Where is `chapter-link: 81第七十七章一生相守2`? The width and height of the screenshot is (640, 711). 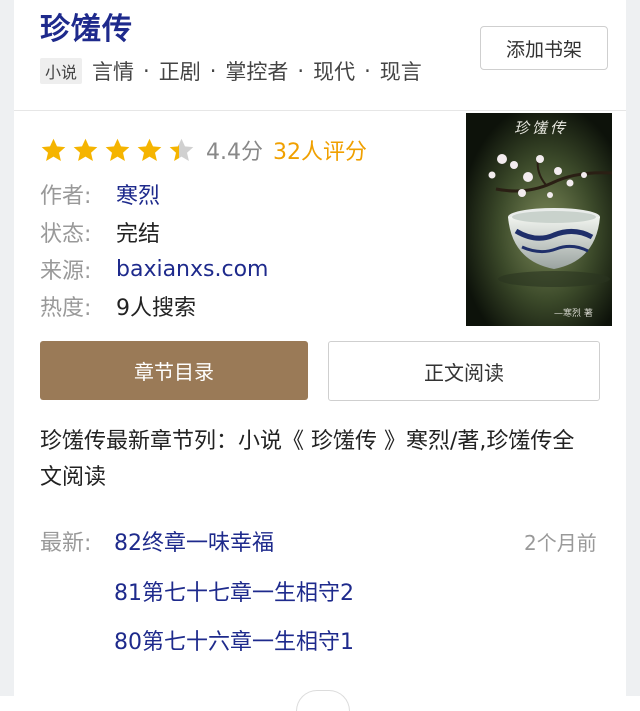 chapter-link: 81第七十七章一生相守2 is located at coordinates (234, 591).